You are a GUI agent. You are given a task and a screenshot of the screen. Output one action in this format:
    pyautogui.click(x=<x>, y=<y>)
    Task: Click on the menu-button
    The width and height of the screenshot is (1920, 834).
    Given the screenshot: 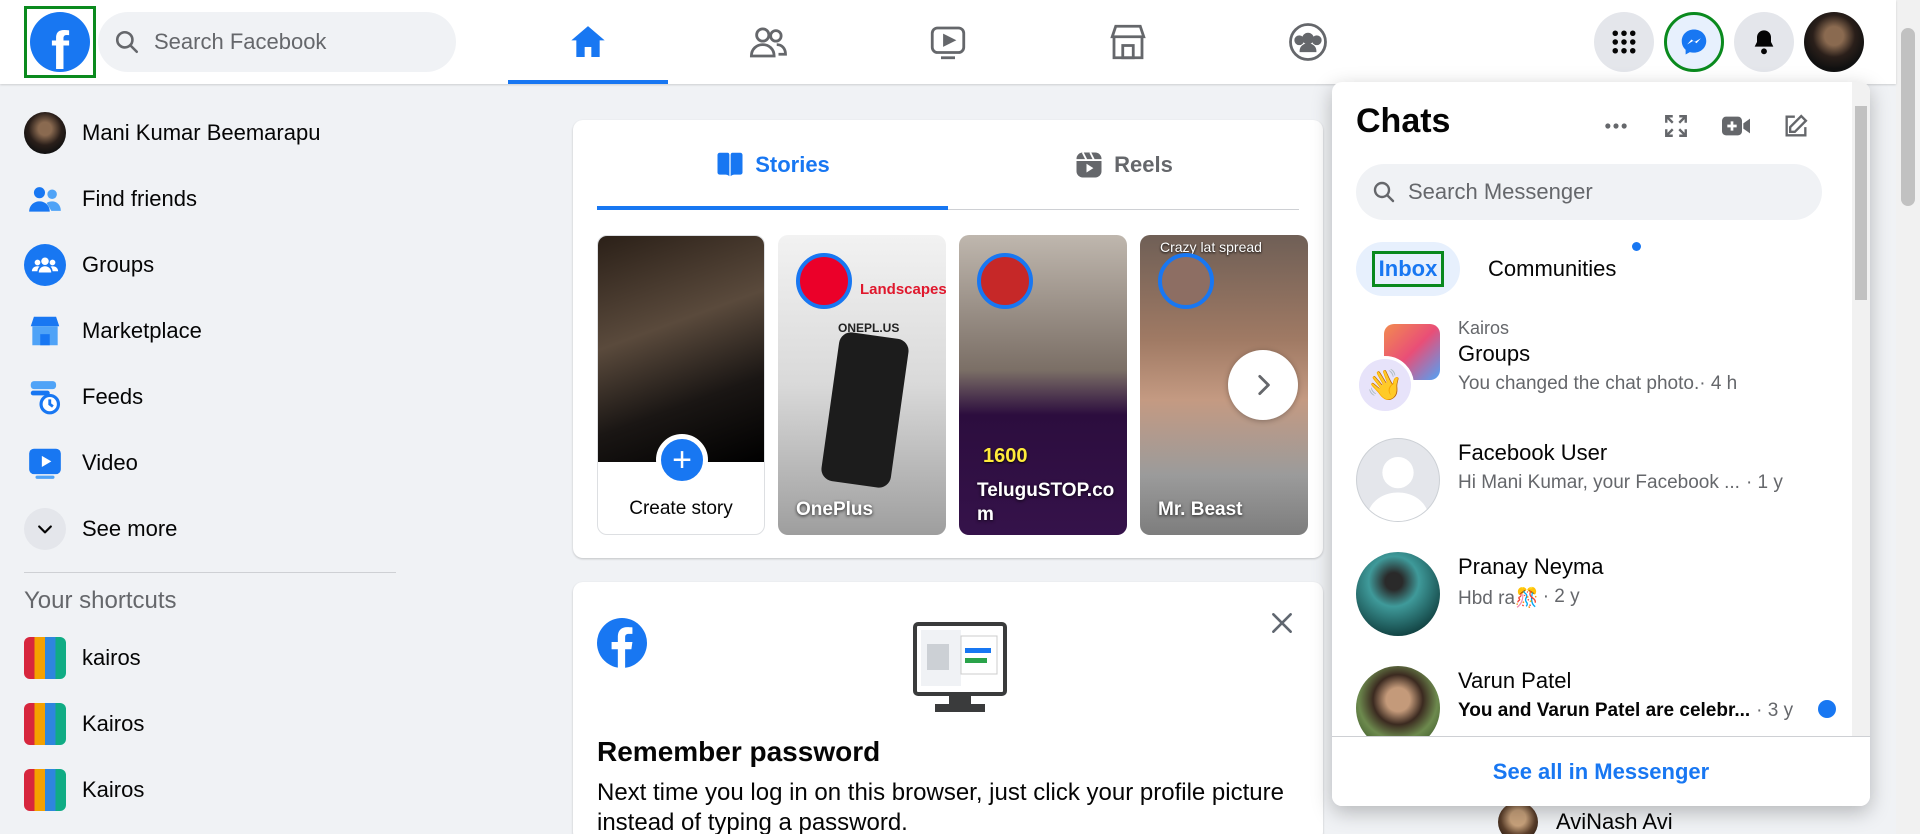 What is the action you would take?
    pyautogui.click(x=1624, y=42)
    